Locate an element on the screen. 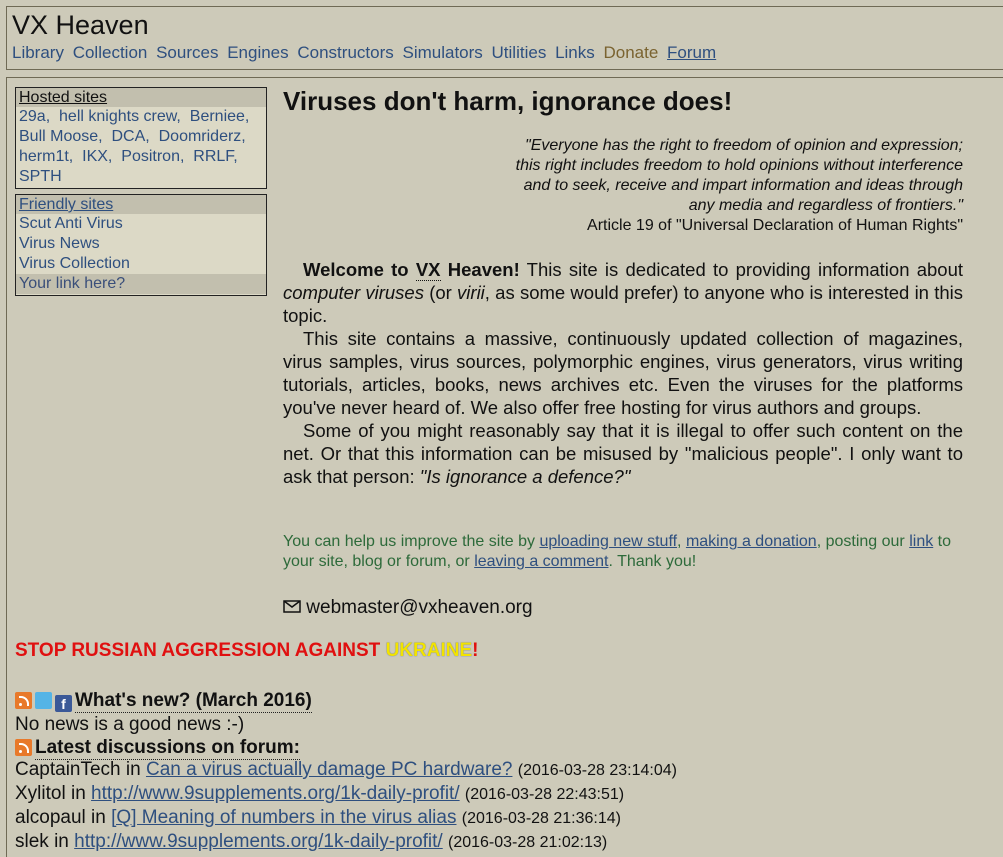 The height and width of the screenshot is (857, 1003). welcome-text-part: (or is located at coordinates (440, 292).